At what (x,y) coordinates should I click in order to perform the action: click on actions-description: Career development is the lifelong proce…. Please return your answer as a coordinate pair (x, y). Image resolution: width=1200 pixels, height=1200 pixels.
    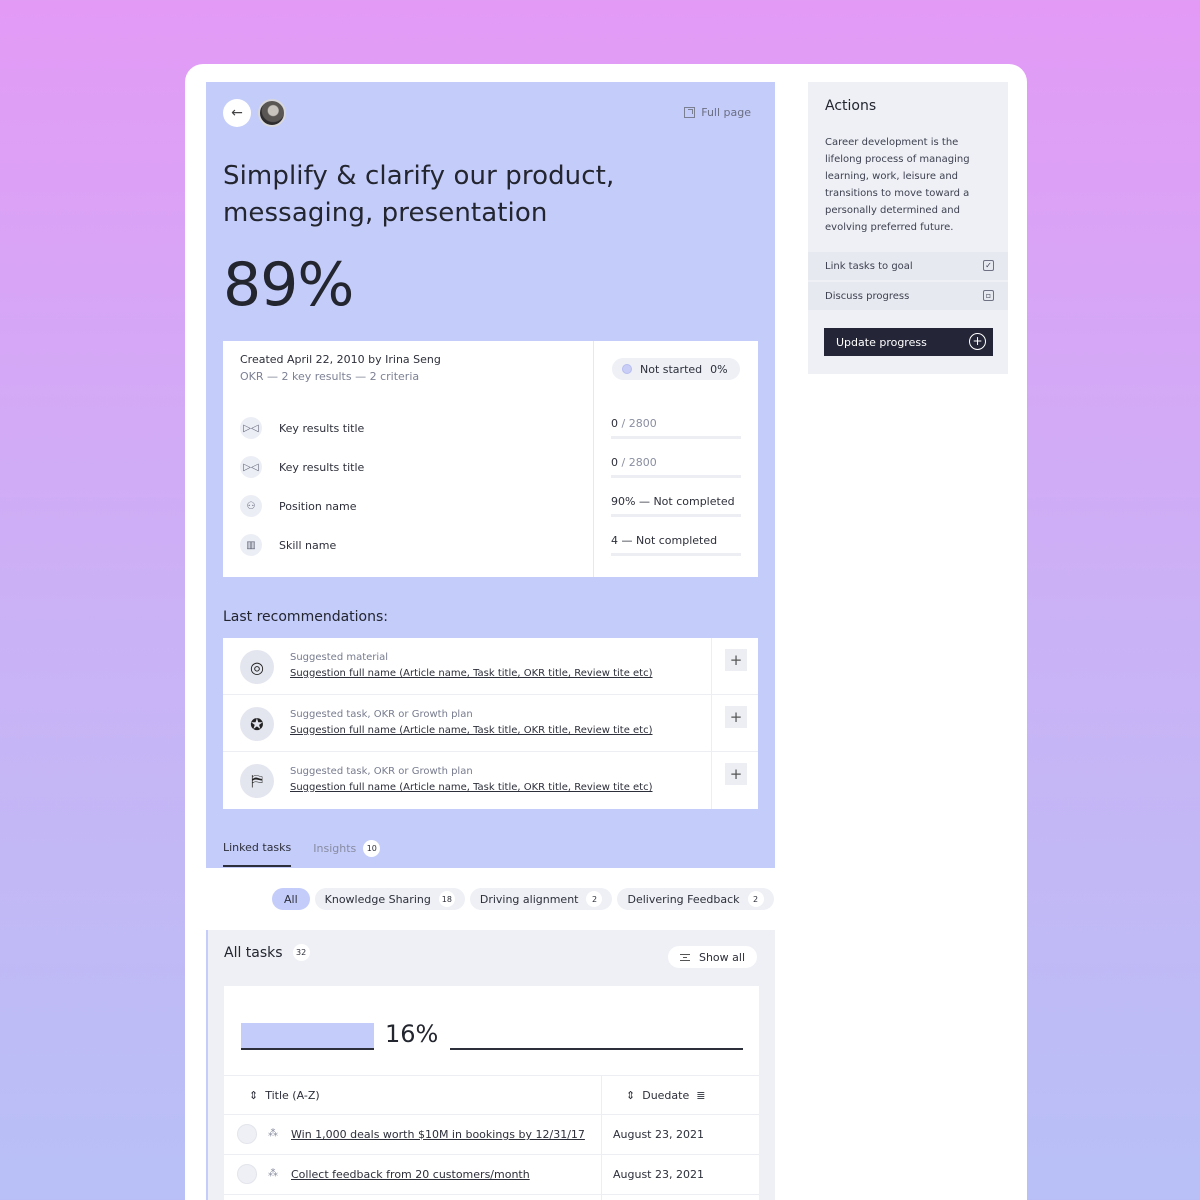
    Looking at the image, I should click on (897, 185).